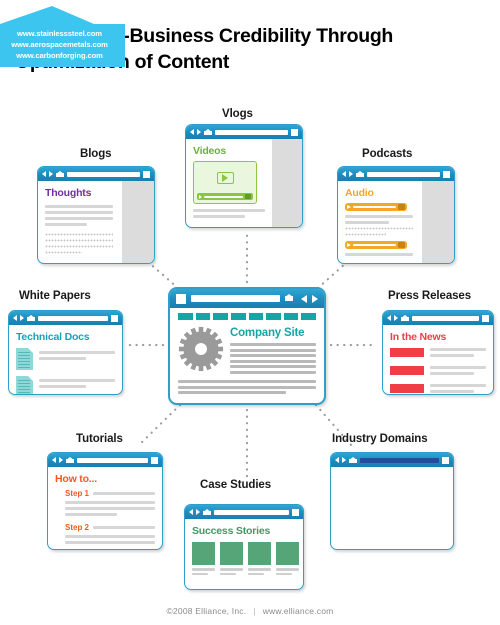  Describe the element at coordinates (247, 346) in the screenshot. I see `center-node-company-site: Company Site` at that location.